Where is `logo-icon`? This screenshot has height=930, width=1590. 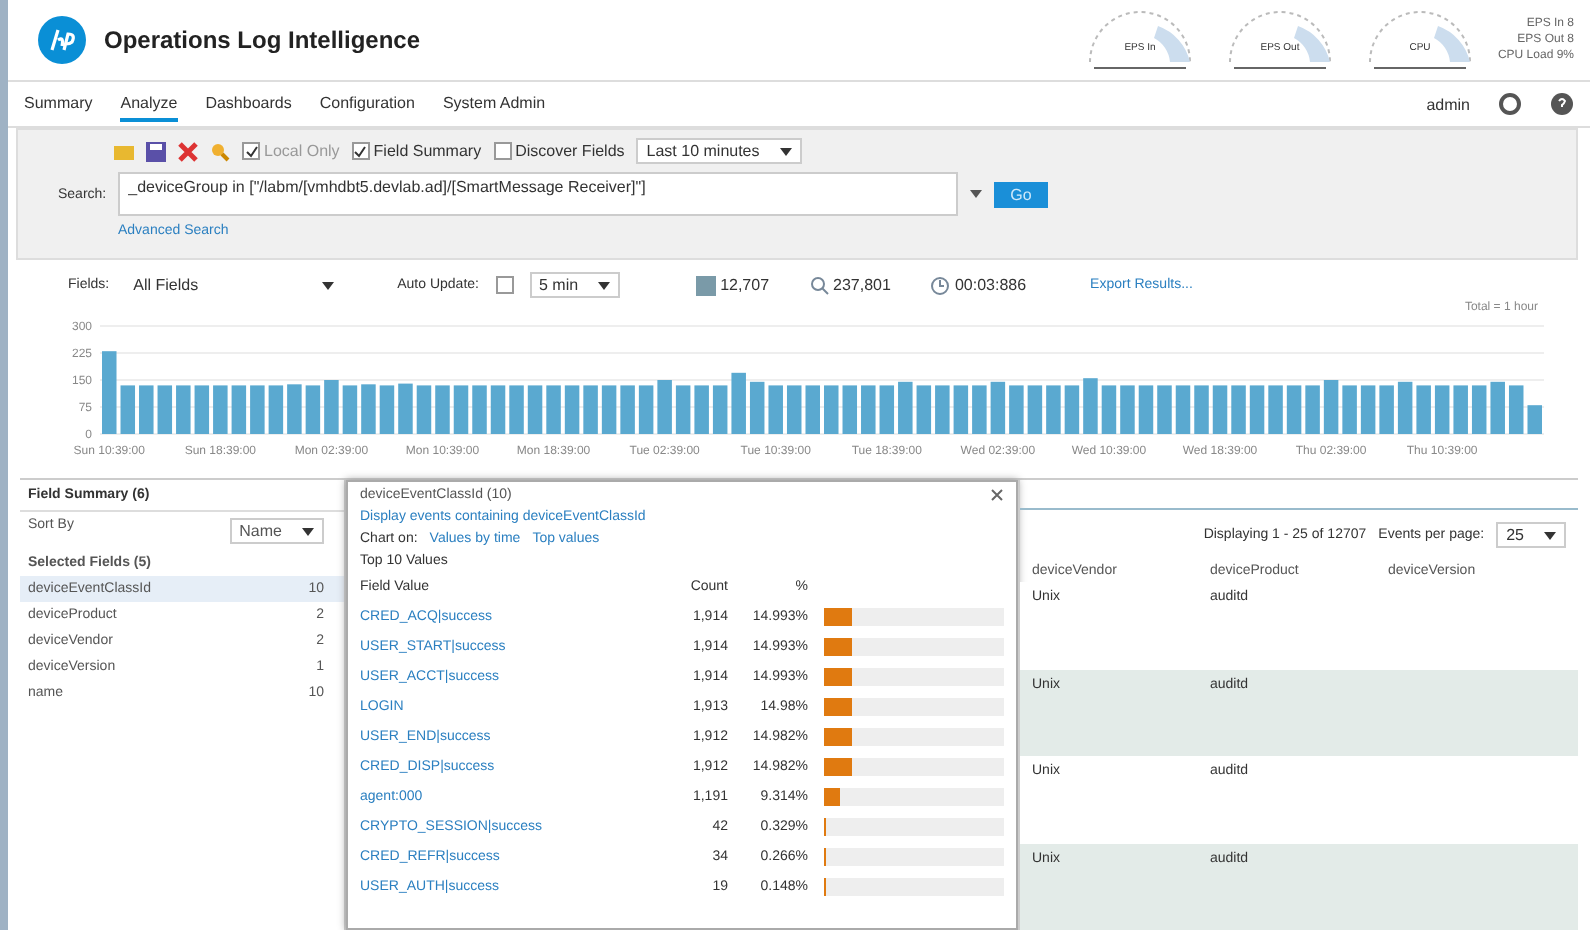 logo-icon is located at coordinates (62, 40).